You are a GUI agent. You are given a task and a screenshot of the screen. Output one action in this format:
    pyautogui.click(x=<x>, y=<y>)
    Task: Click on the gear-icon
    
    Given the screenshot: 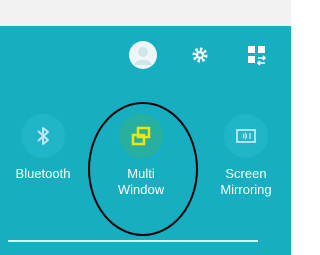 What is the action you would take?
    pyautogui.click(x=200, y=55)
    